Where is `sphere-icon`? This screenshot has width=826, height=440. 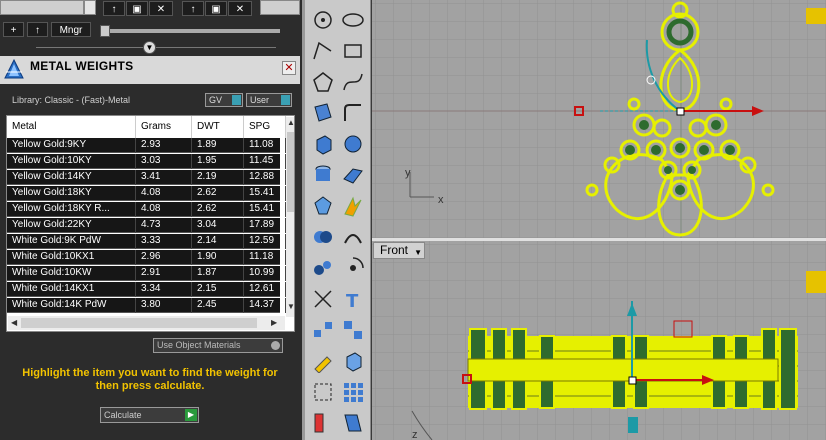 sphere-icon is located at coordinates (353, 144).